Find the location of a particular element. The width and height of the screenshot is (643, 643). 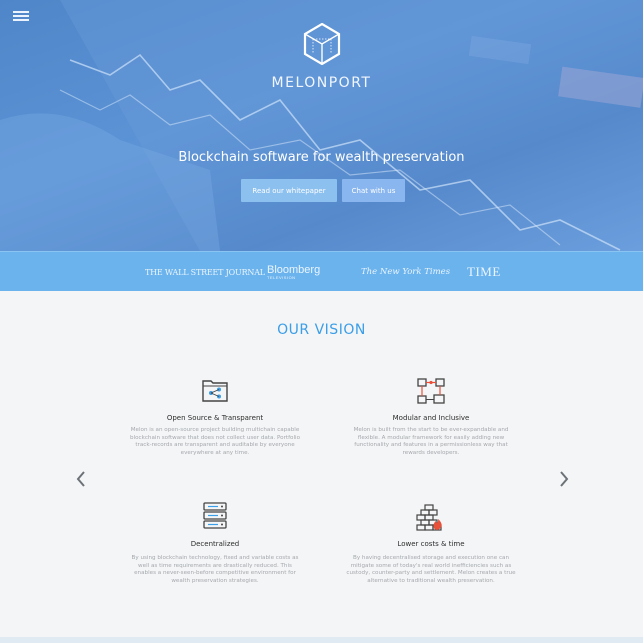

chevron-right-icon is located at coordinates (564, 479).